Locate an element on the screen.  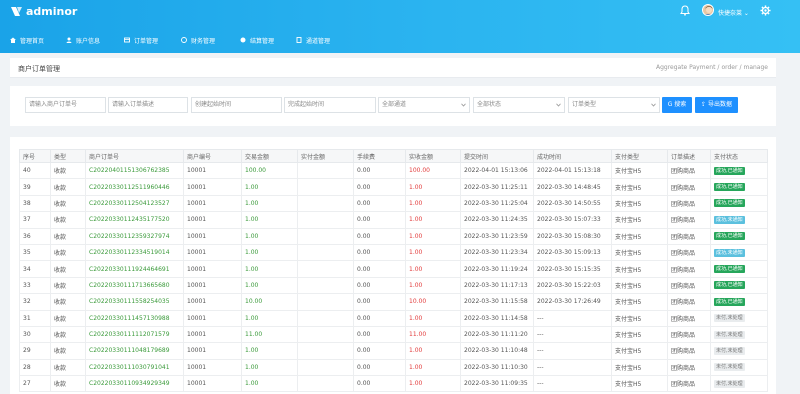
nav-item-channels: 通道管理 is located at coordinates (313, 40).